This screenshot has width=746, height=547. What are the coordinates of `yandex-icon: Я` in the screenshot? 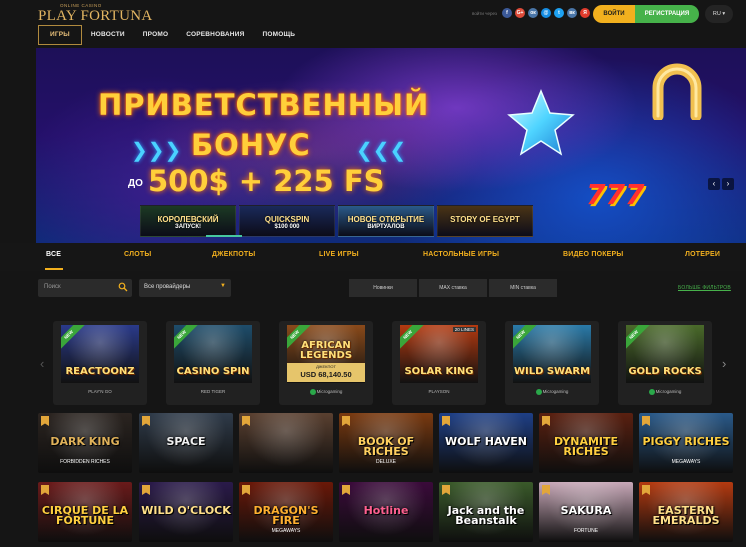 It's located at (585, 13).